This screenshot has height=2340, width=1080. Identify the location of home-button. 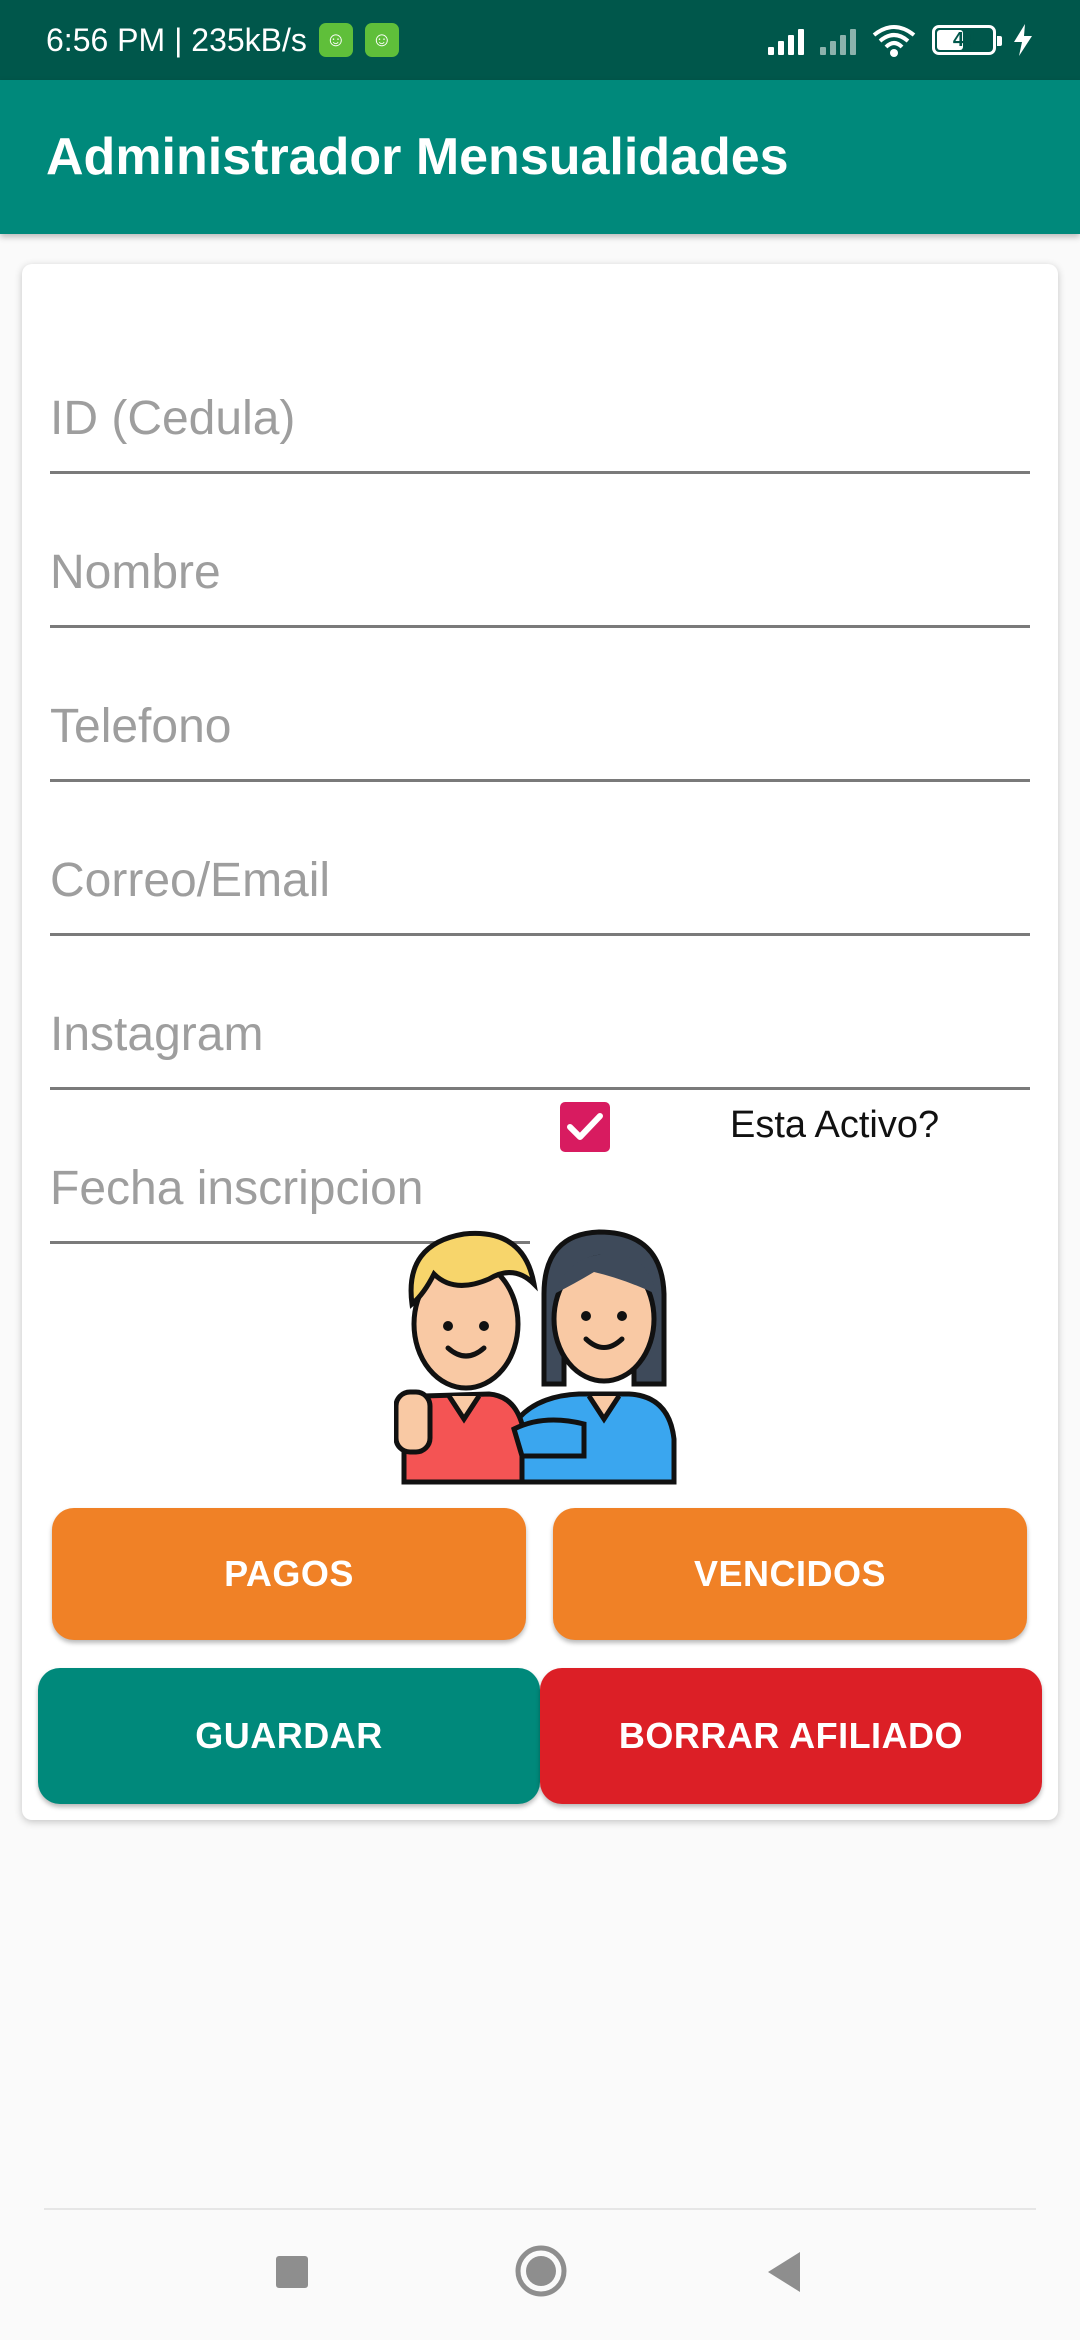
(541, 2271).